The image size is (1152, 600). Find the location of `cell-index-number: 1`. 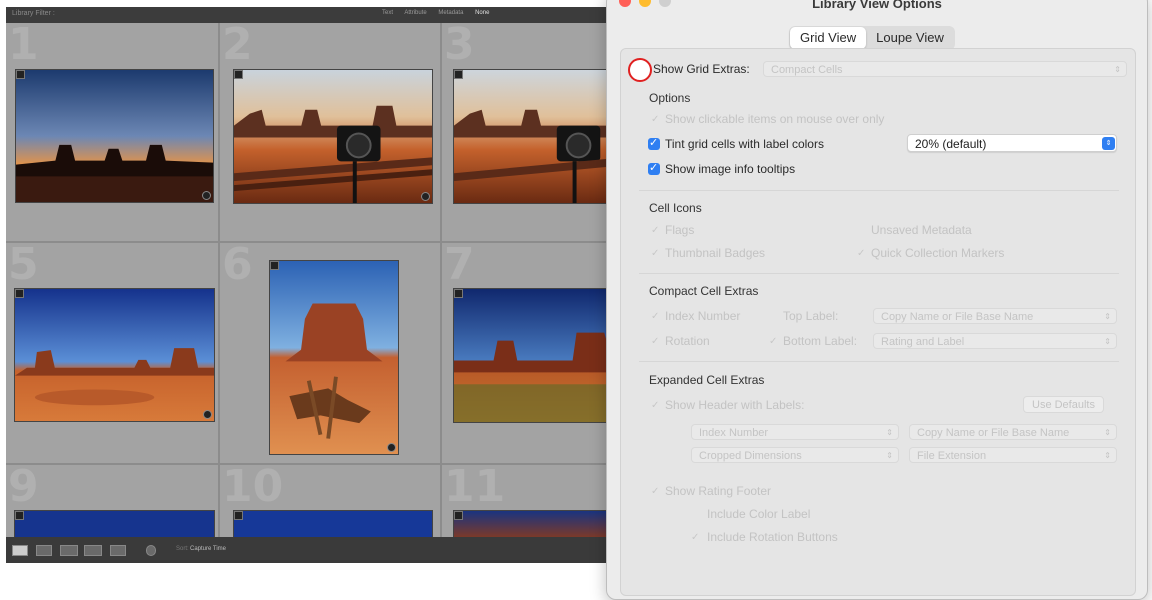

cell-index-number: 1 is located at coordinates (23, 46).